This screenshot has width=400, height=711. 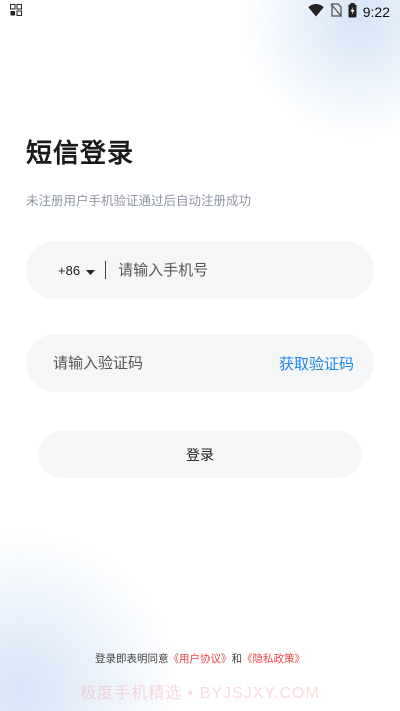 What do you see at coordinates (69, 270) in the screenshot?
I see `country-code-label: +86` at bounding box center [69, 270].